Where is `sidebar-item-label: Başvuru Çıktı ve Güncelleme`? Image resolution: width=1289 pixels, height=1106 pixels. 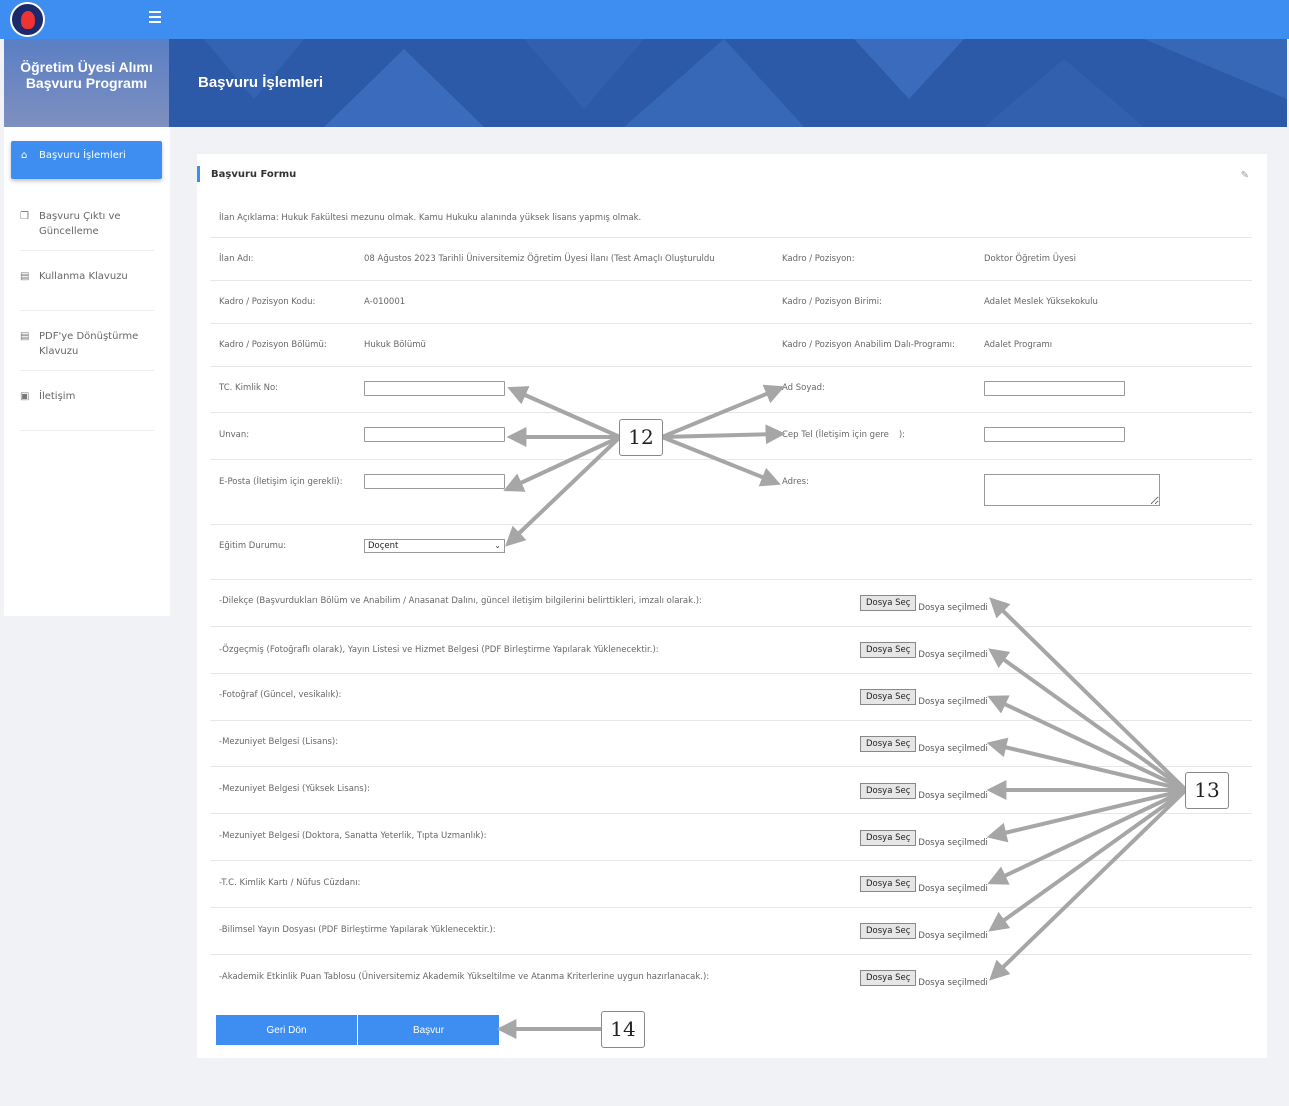 sidebar-item-label: Başvuru Çıktı ve Güncelleme is located at coordinates (80, 224).